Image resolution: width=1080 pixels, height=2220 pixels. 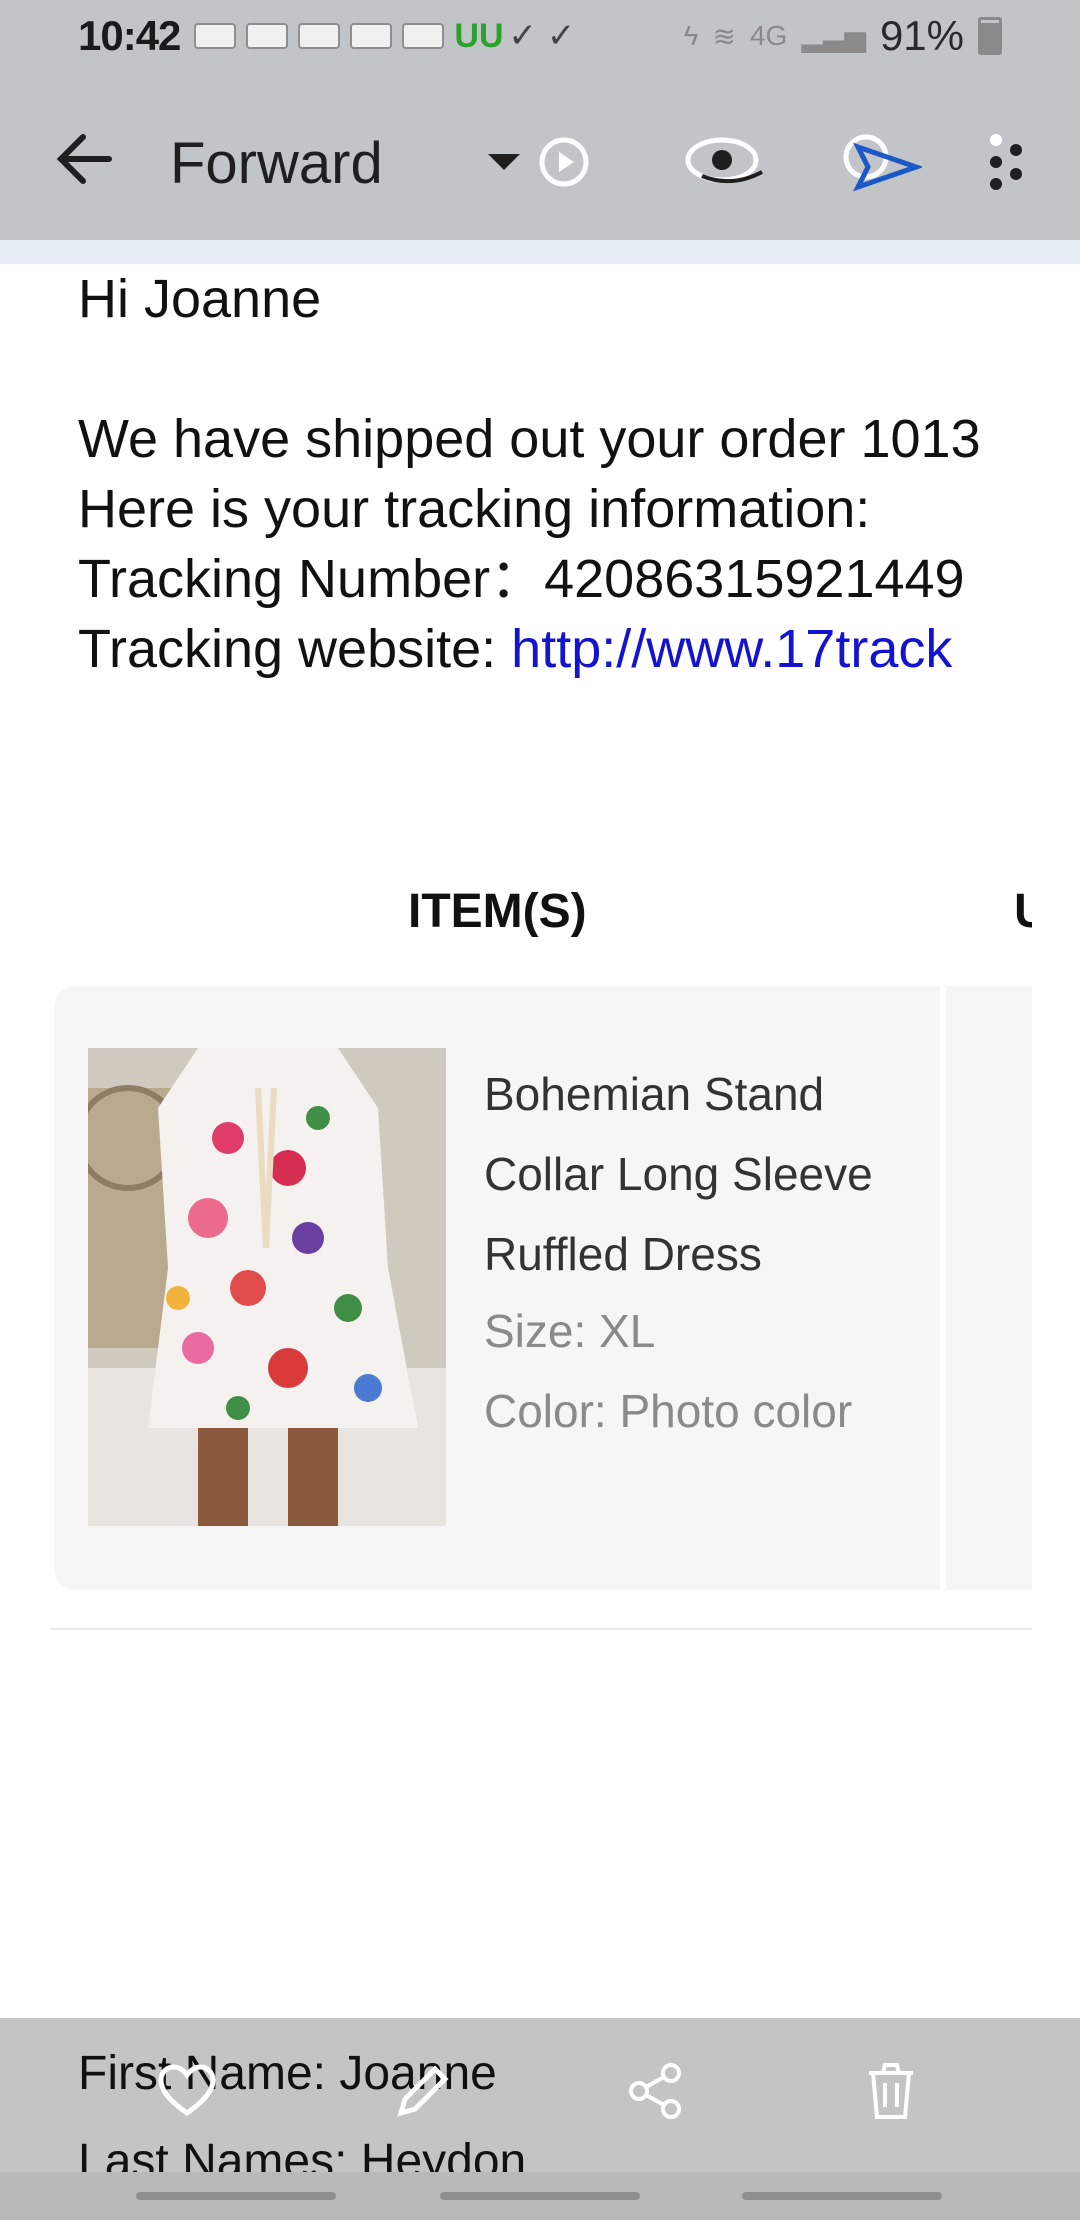 I want to click on battery-icon, so click(x=990, y=36).